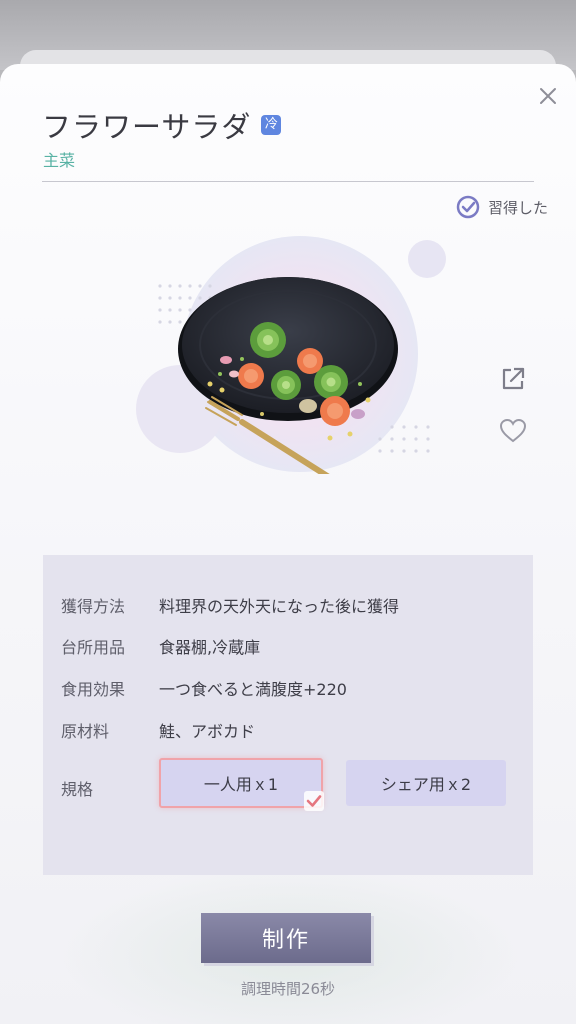 The width and height of the screenshot is (576, 1024). Describe the element at coordinates (85, 731) in the screenshot. I see `info-label: 原材料` at that location.